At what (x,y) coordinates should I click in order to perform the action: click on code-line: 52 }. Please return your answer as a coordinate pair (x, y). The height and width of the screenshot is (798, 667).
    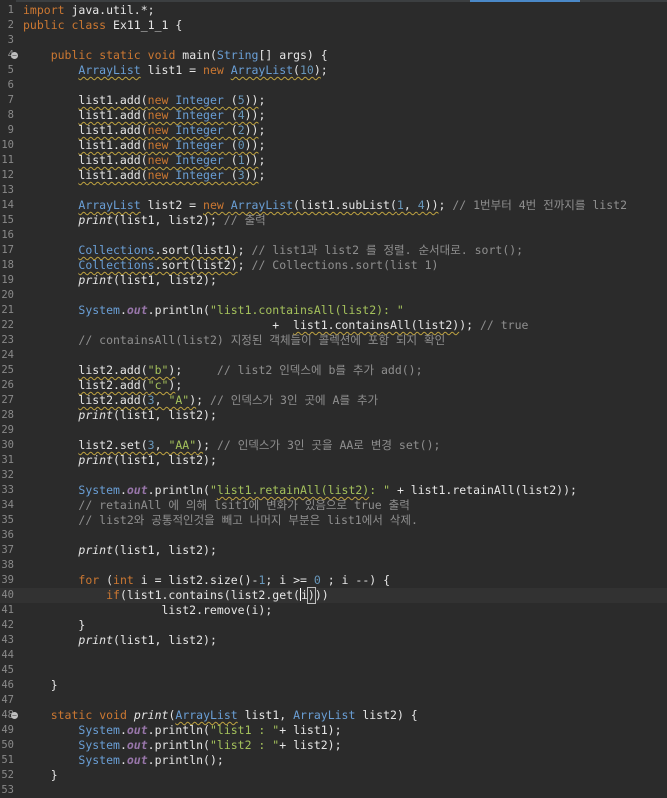
    Looking at the image, I should click on (333, 775).